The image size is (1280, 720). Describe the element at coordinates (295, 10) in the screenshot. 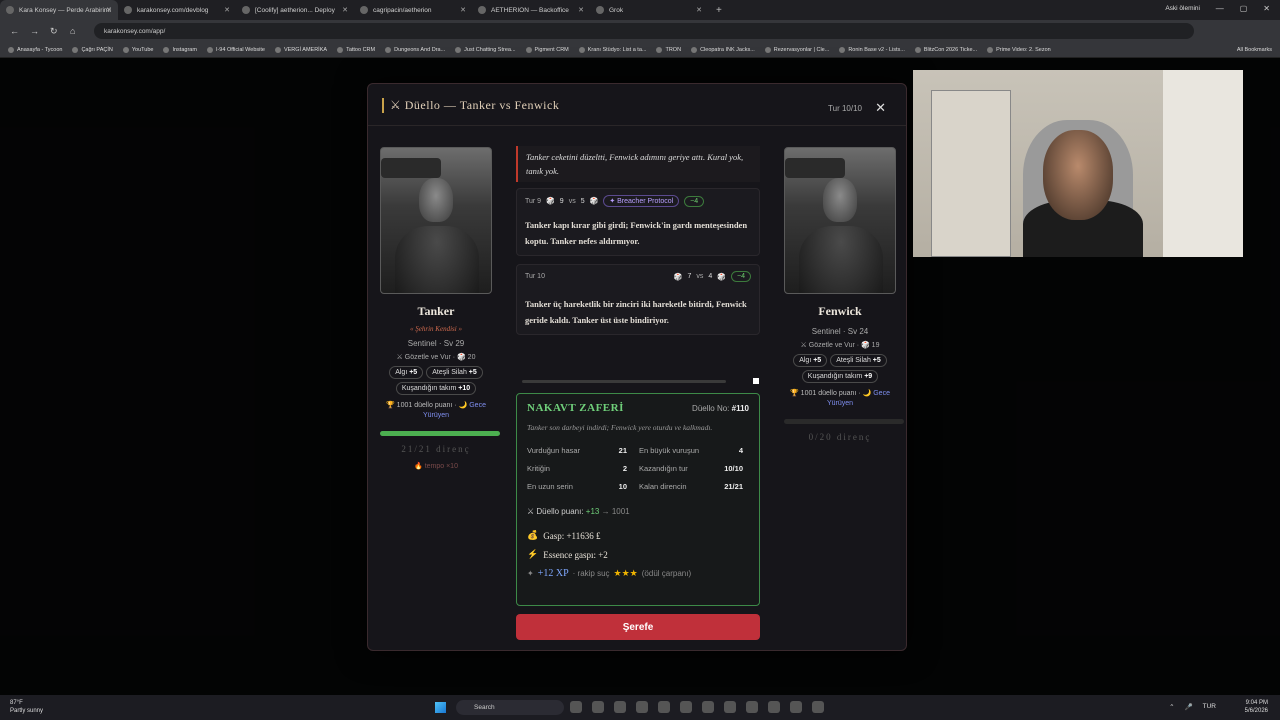

I see `browser-tab: [Coolify] aetherion... Deploy ✕` at that location.